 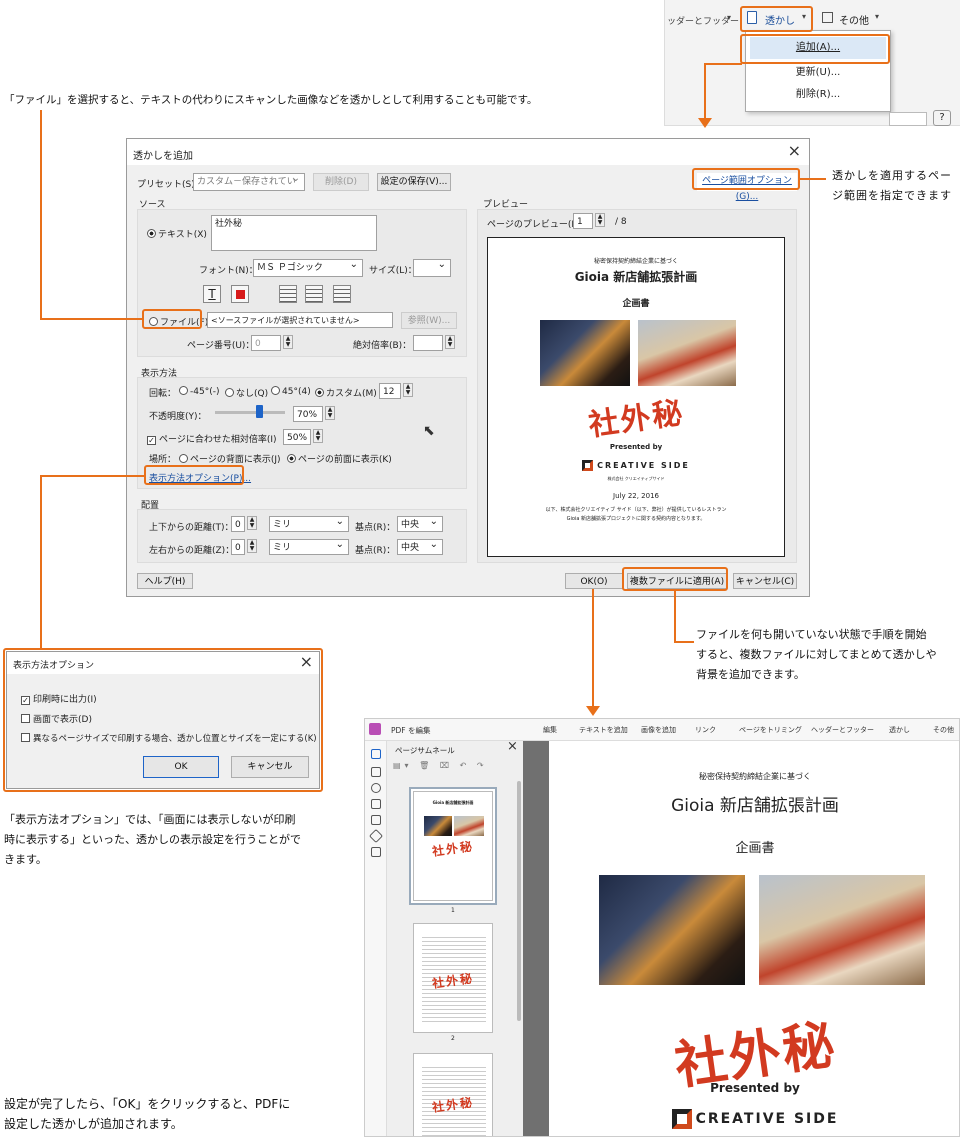 I want to click on attachment-icon, so click(x=376, y=788).